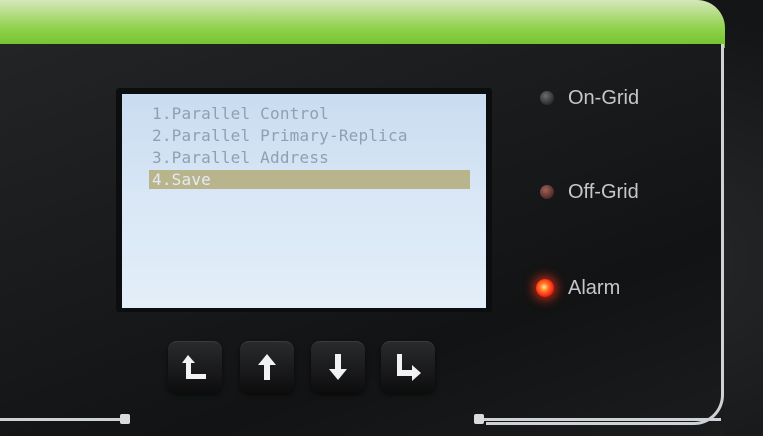 Image resolution: width=763 pixels, height=436 pixels. I want to click on back-button, so click(195, 367).